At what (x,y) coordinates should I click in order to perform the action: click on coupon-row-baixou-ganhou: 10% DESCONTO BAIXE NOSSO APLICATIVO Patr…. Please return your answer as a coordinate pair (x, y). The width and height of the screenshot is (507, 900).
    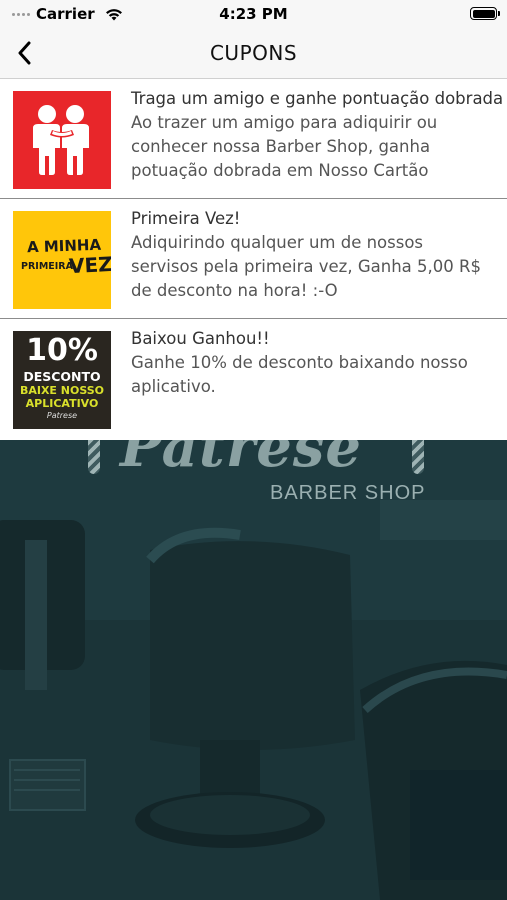
    Looking at the image, I should click on (253, 379).